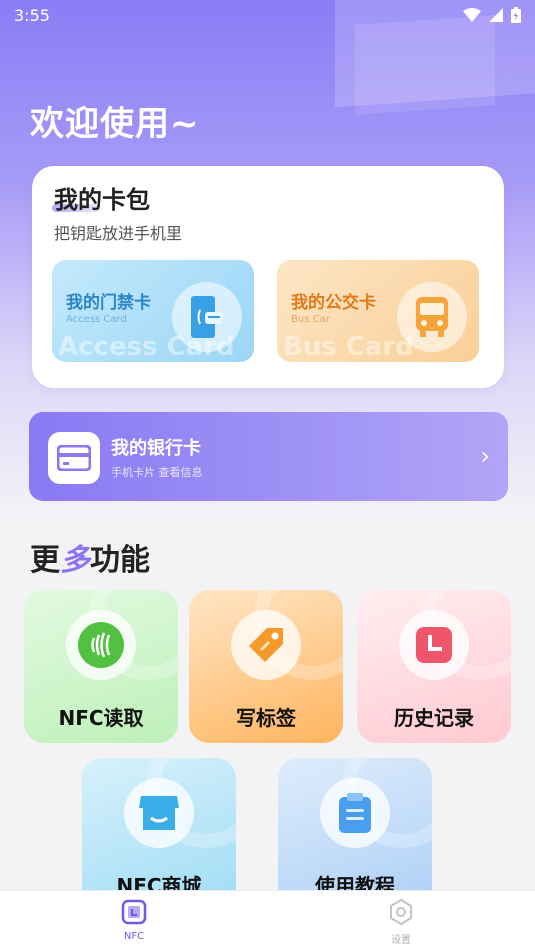 The image size is (535, 951). What do you see at coordinates (310, 319) in the screenshot?
I see `bus-card-subtitle: Bus Car` at bounding box center [310, 319].